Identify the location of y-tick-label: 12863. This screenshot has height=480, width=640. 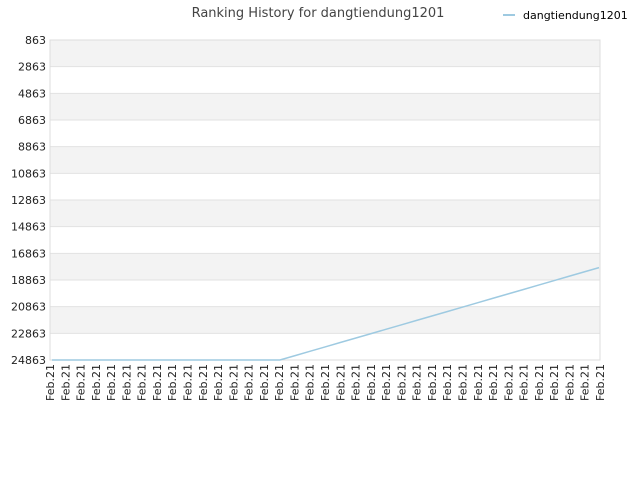
(28, 200).